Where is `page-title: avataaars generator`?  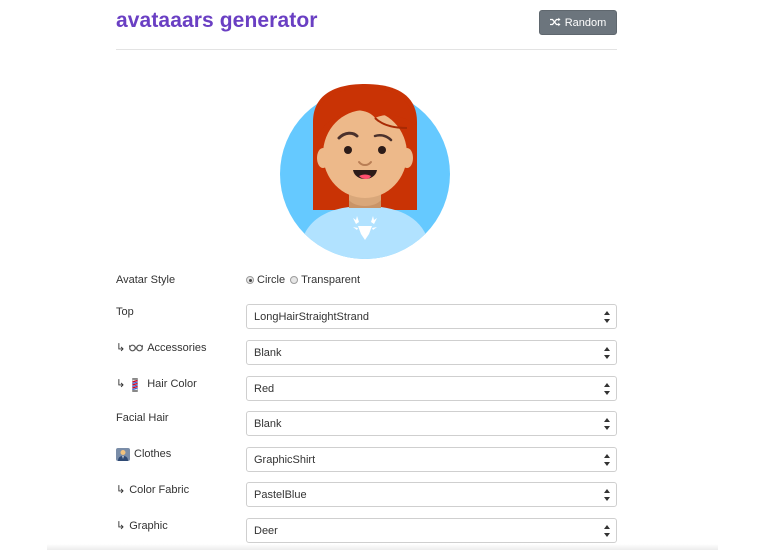
page-title: avataaars generator is located at coordinates (217, 20).